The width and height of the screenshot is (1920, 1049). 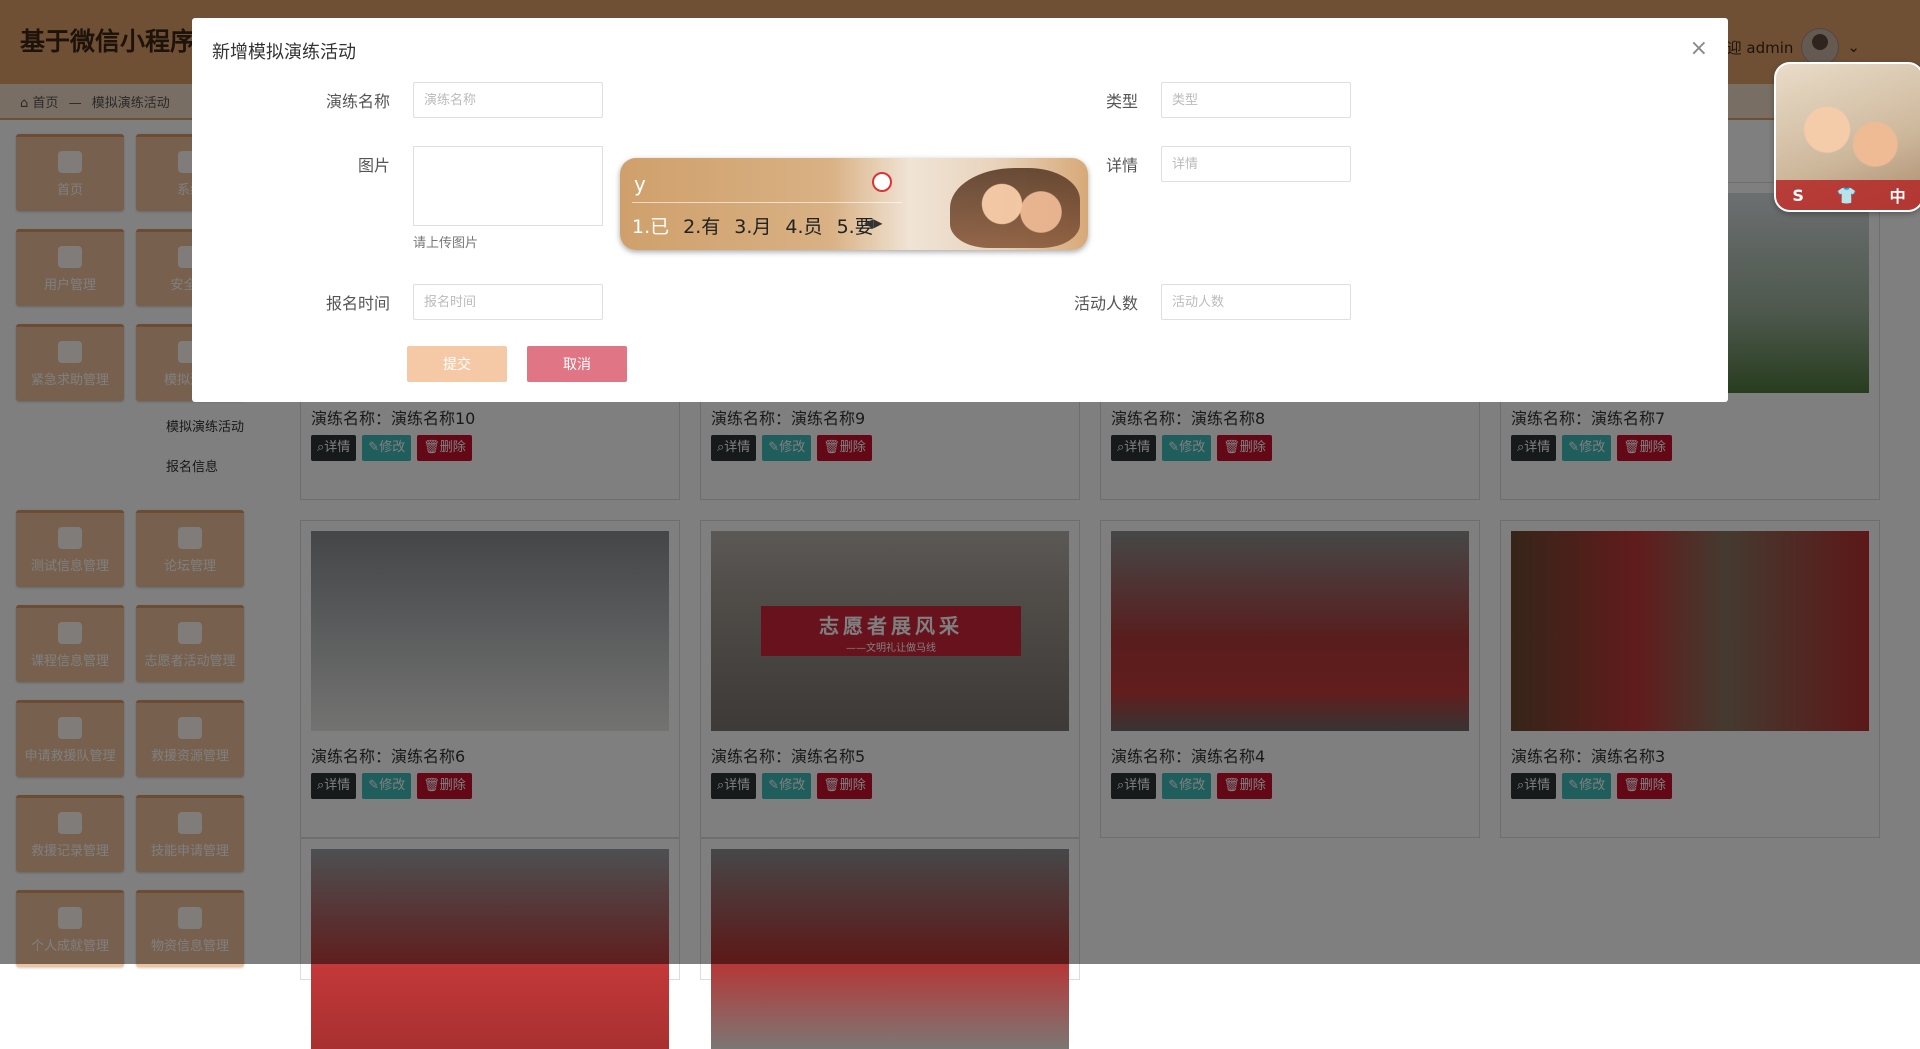 What do you see at coordinates (882, 182) in the screenshot?
I see `ime-logo-icon` at bounding box center [882, 182].